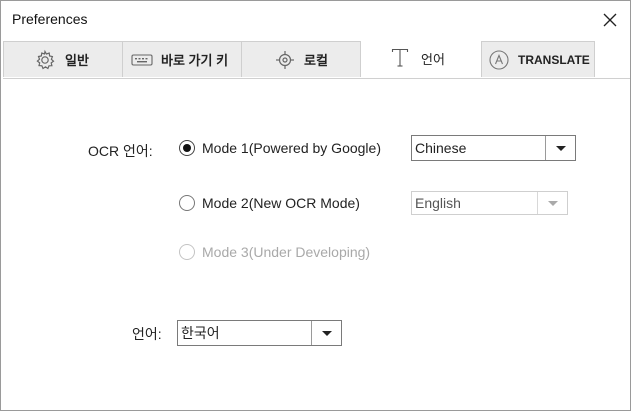  Describe the element at coordinates (489, 203) in the screenshot. I see `ocr-mode-2-language-select: English` at that location.